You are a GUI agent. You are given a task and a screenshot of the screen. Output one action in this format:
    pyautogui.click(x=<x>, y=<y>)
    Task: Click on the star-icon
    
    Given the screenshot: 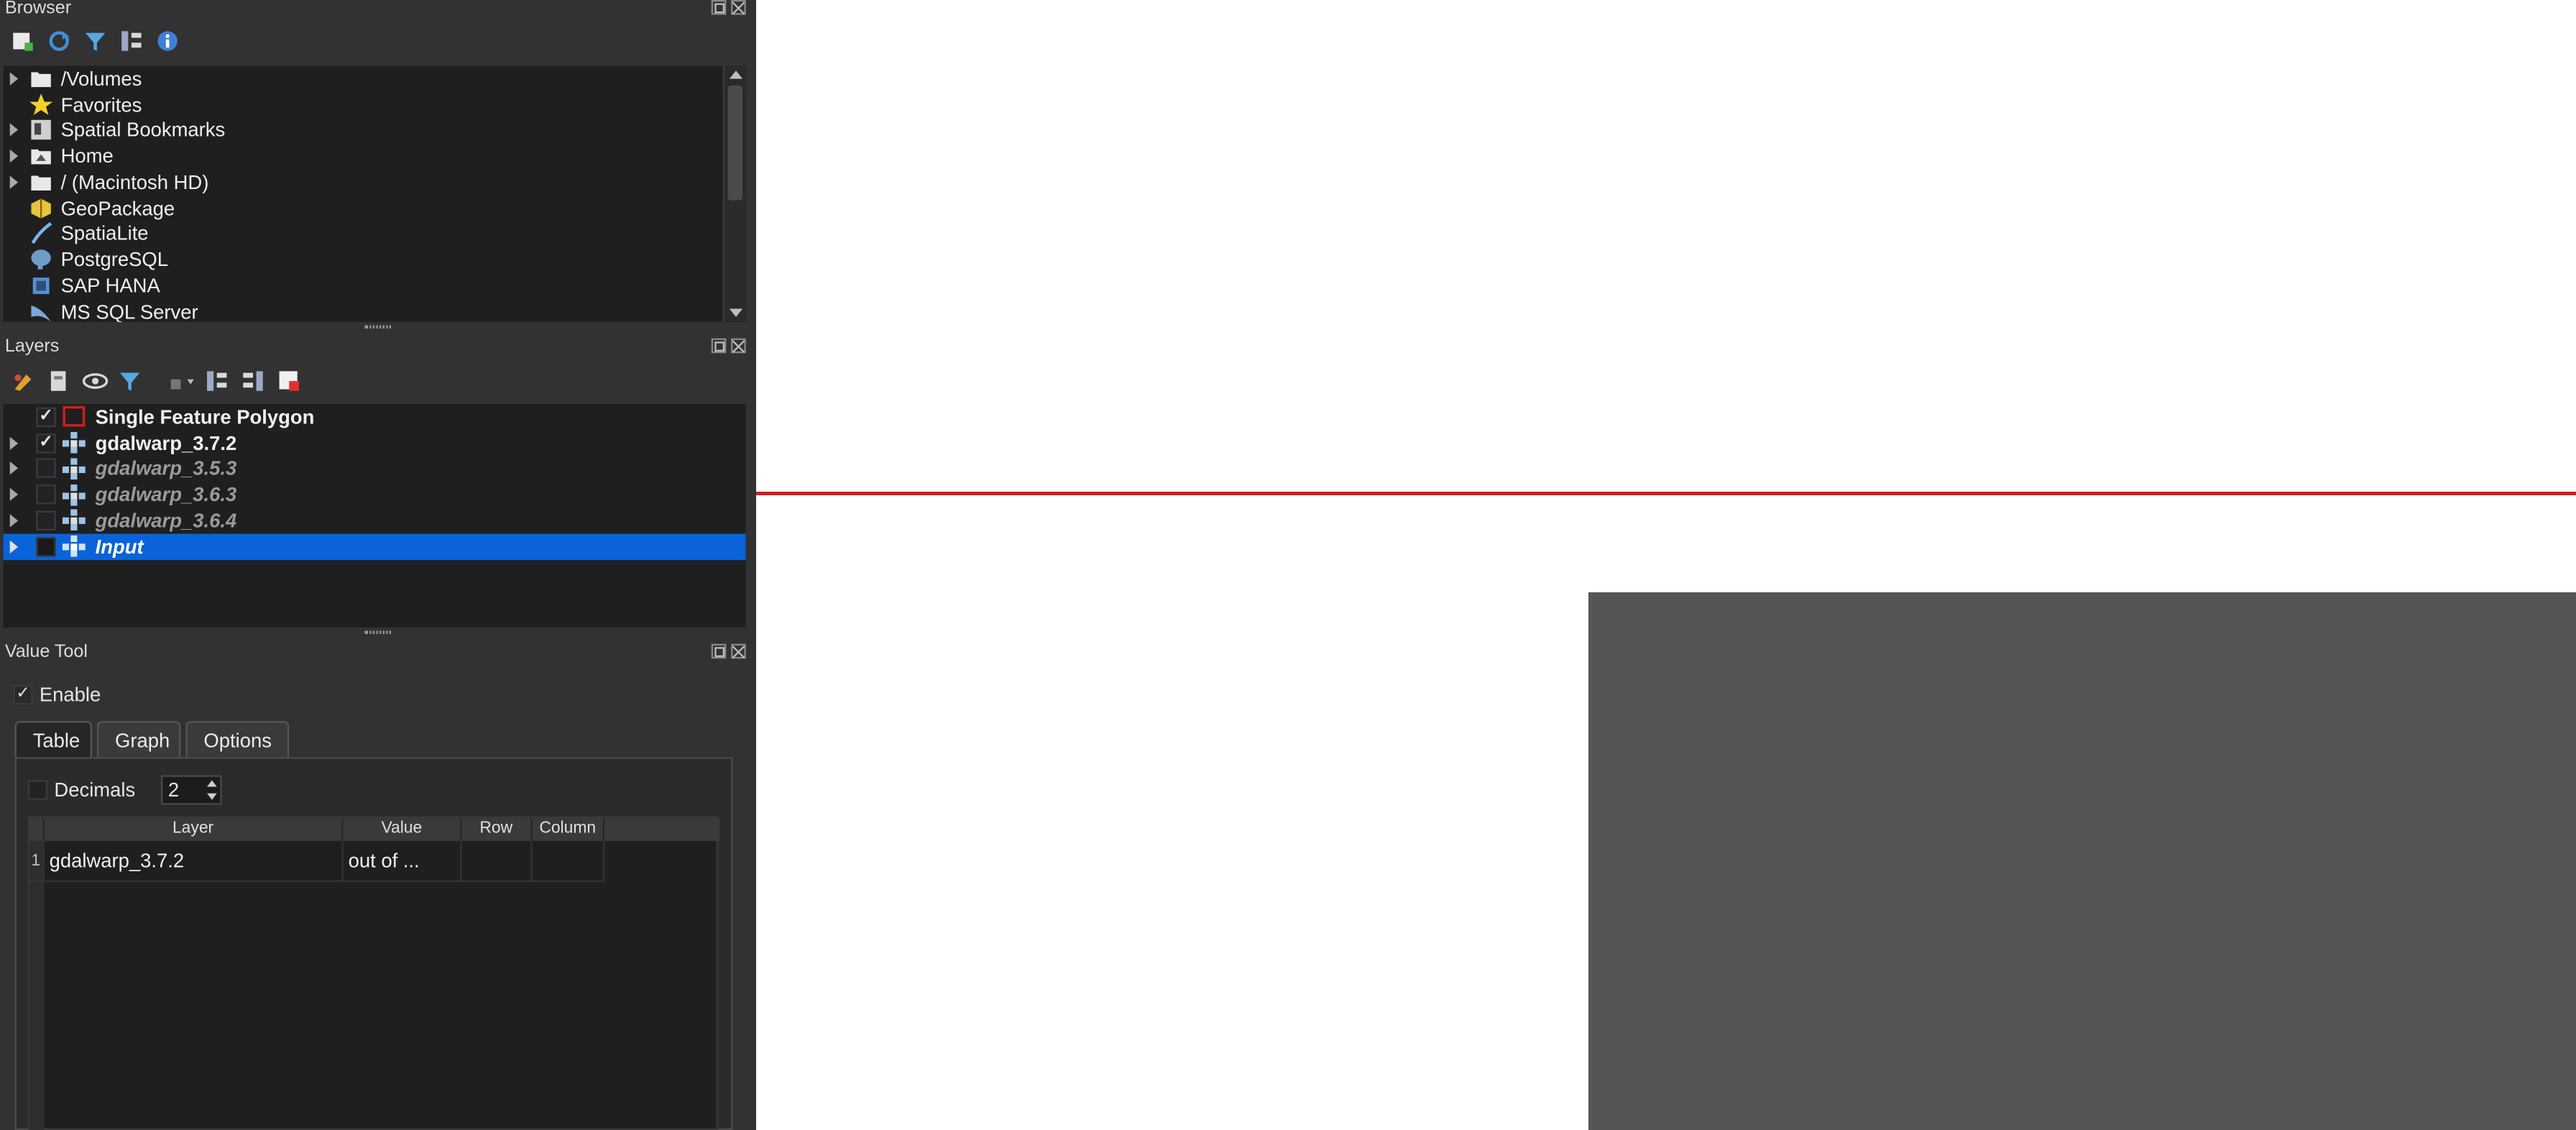 What is the action you would take?
    pyautogui.click(x=41, y=104)
    